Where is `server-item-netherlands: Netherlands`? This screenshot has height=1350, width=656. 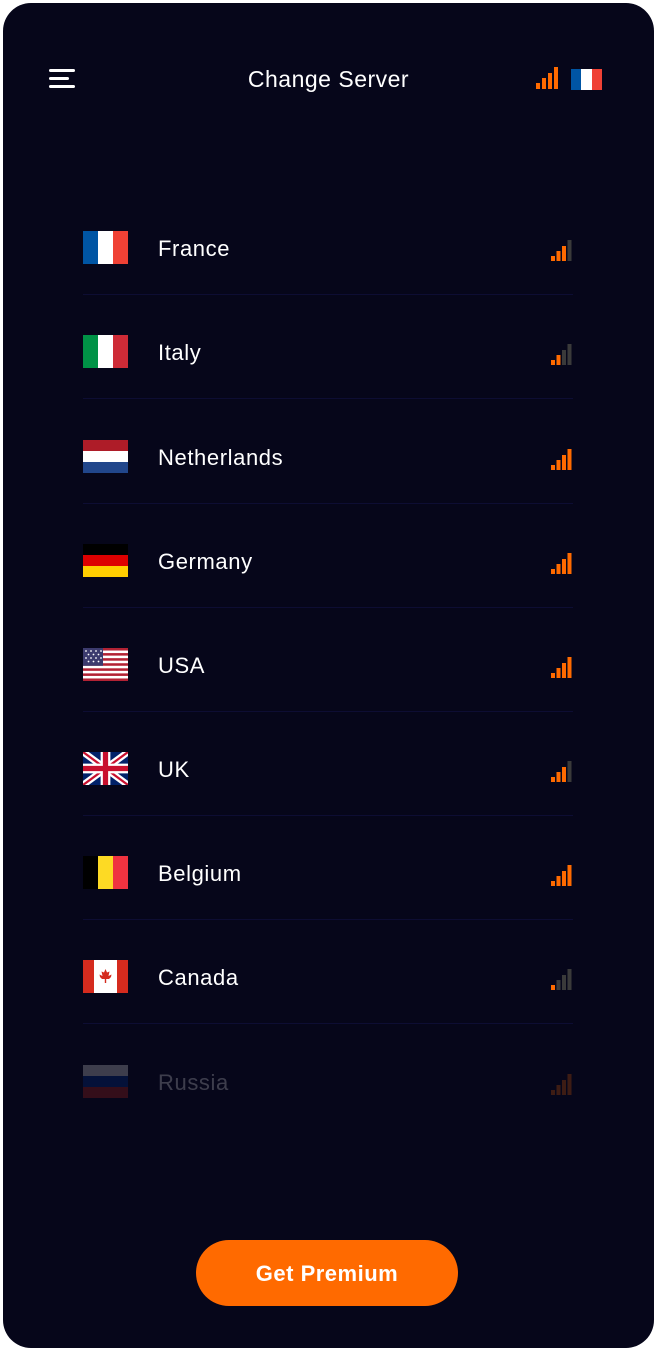
server-item-netherlands: Netherlands is located at coordinates (328, 456).